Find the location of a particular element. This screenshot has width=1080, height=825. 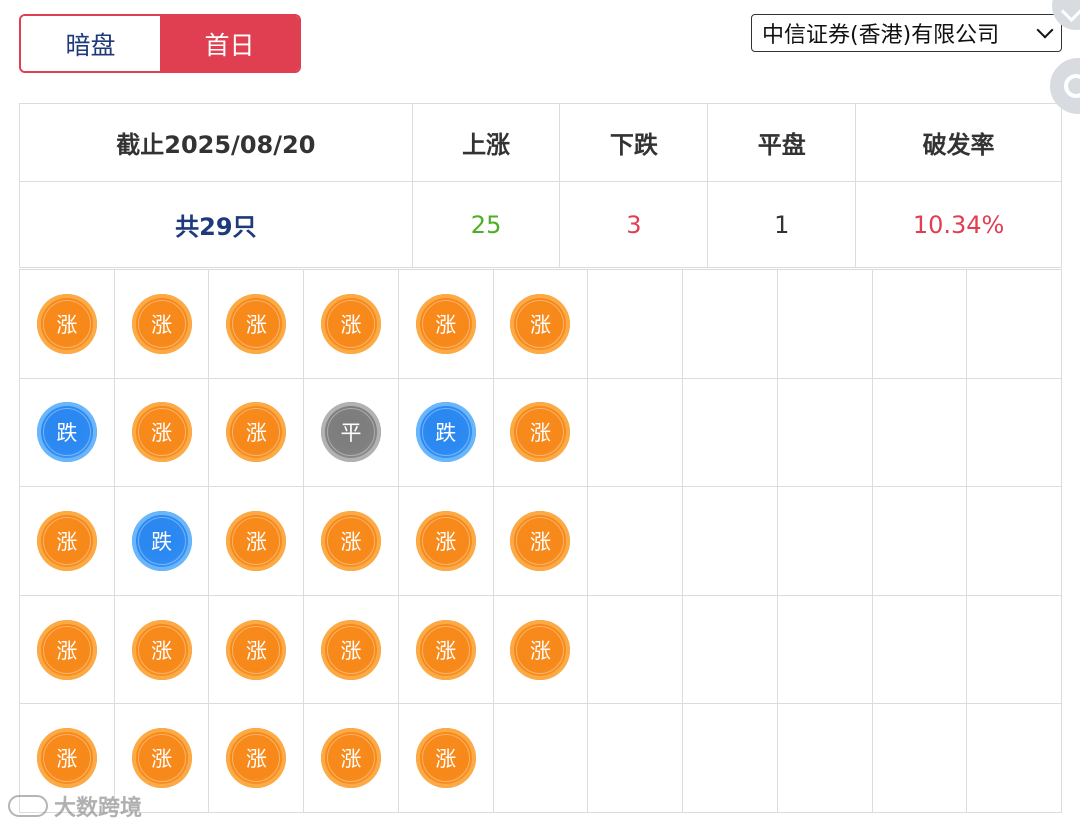

watermark: 大数跨境 is located at coordinates (75, 806).